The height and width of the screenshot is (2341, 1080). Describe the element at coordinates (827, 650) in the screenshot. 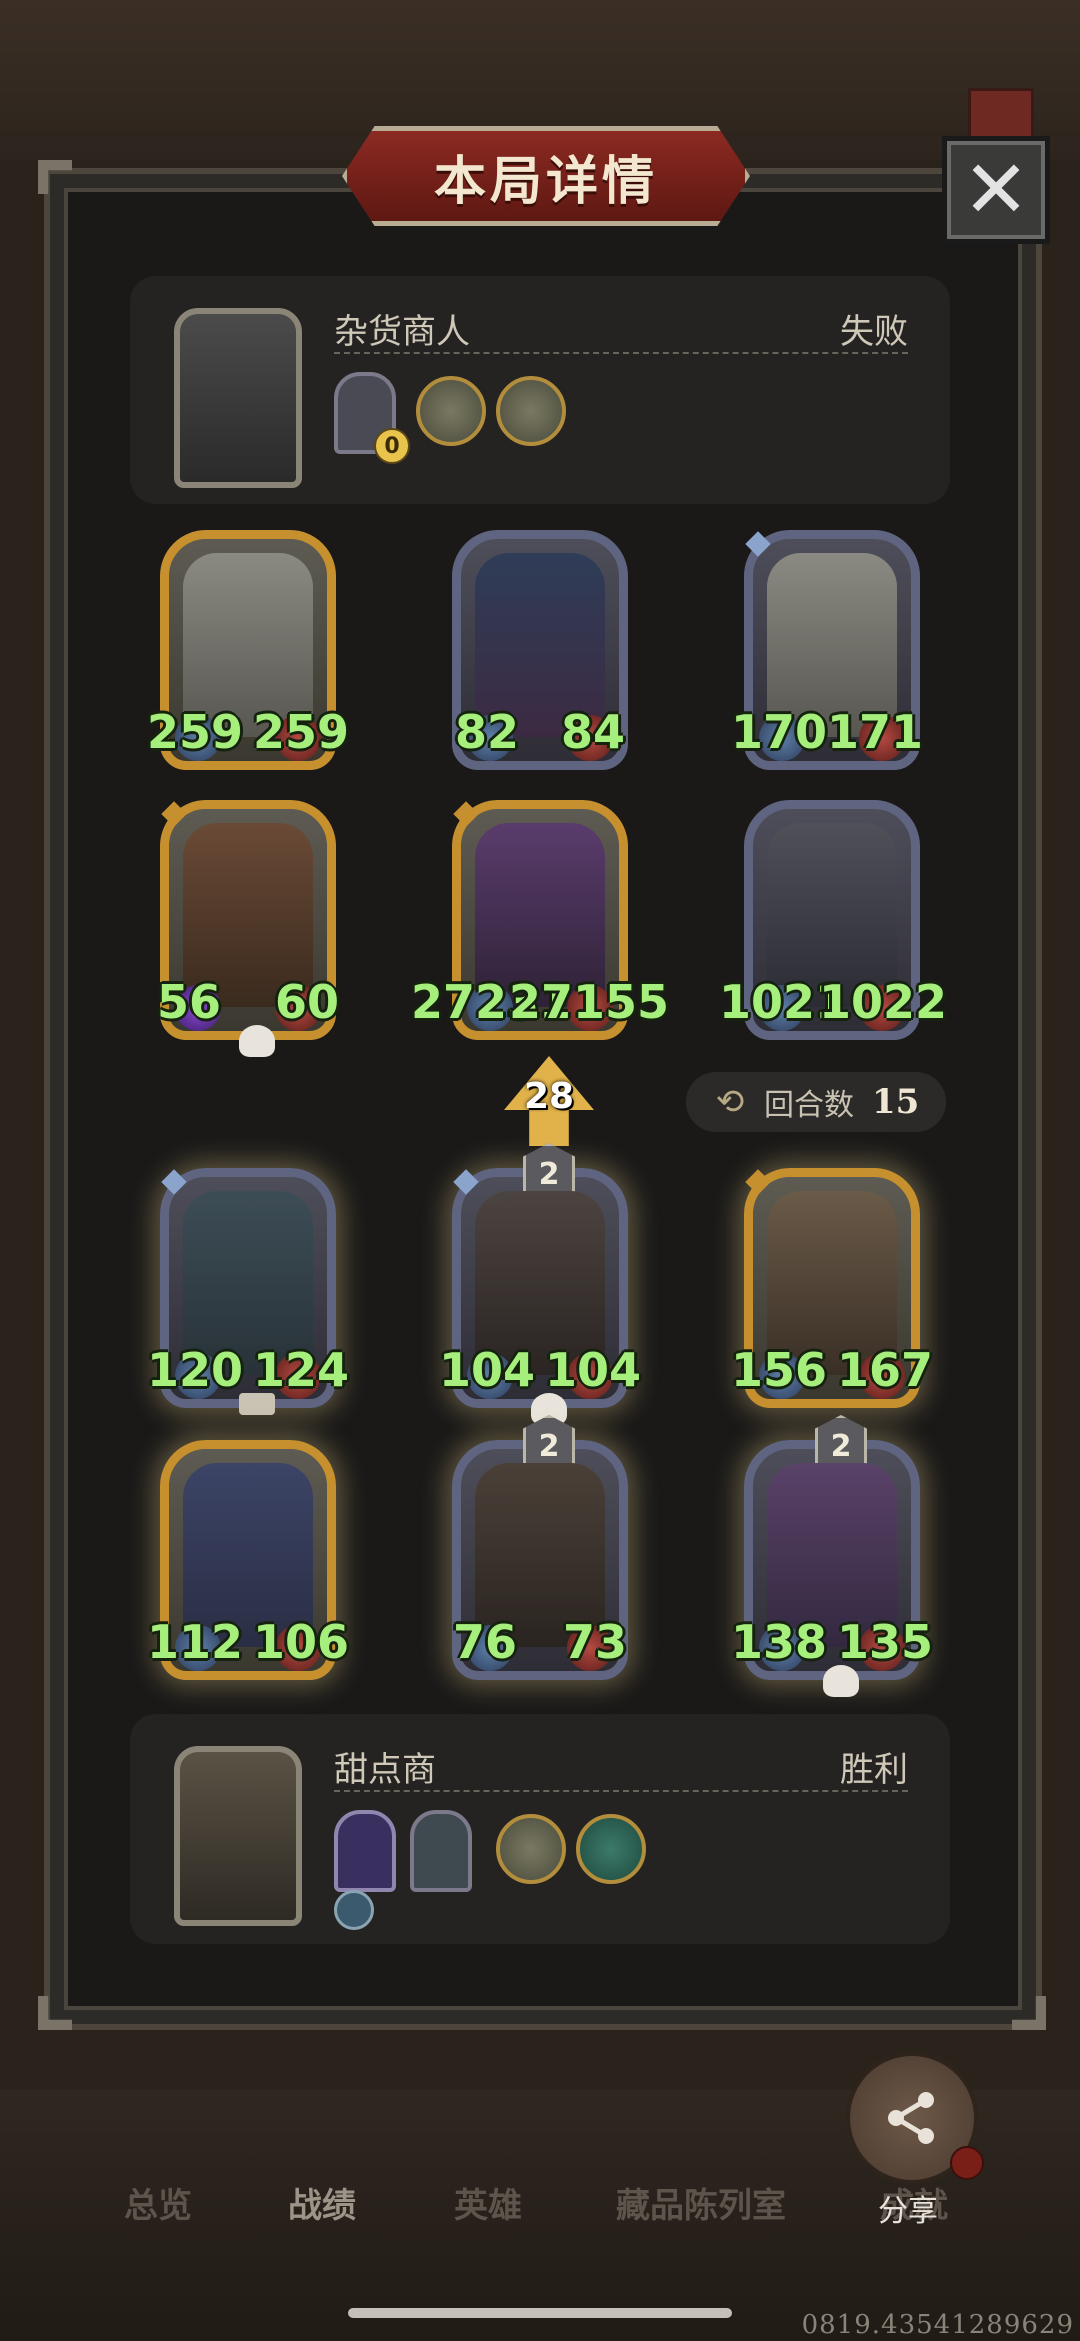

I see `enemy-unit-windmill: 170 171` at that location.